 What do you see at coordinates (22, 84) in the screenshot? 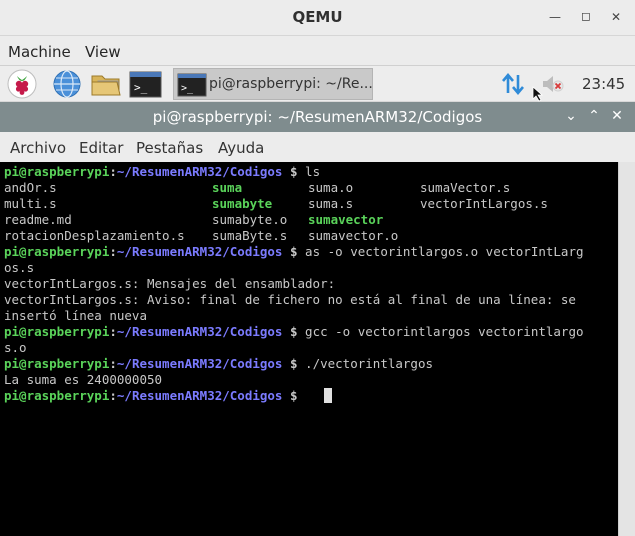
I see `raspberry-menu-icon` at bounding box center [22, 84].